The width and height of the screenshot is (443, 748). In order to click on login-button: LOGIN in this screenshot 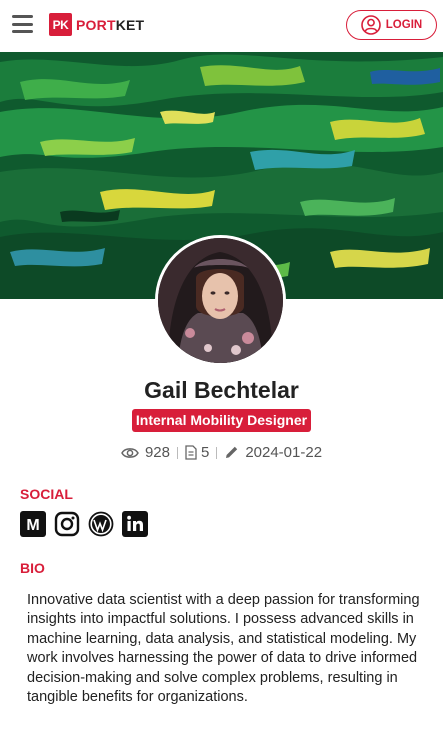, I will do `click(391, 25)`.